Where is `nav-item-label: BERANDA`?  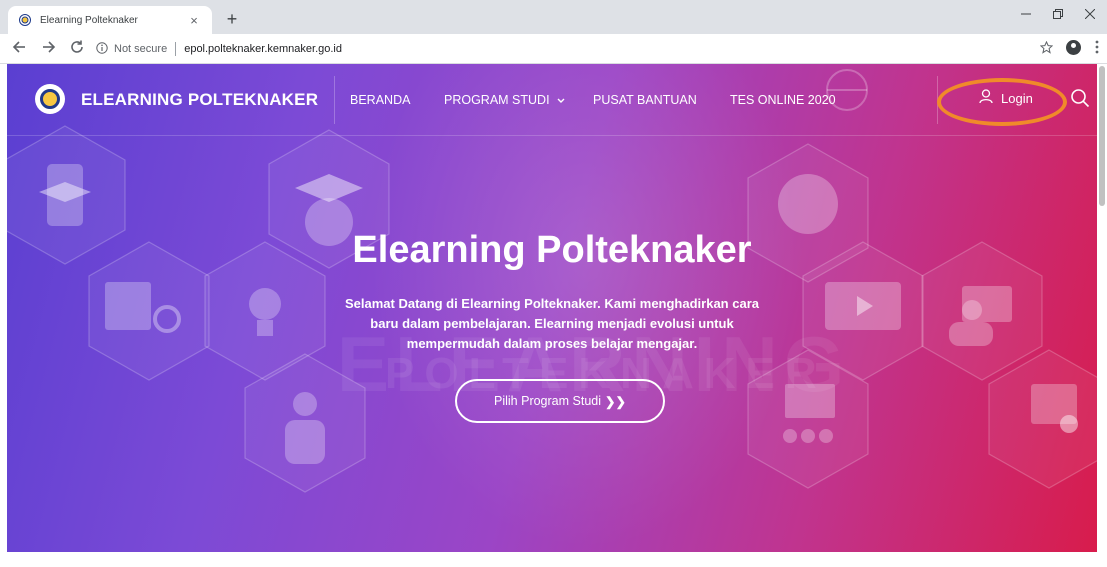
nav-item-label: BERANDA is located at coordinates (380, 100).